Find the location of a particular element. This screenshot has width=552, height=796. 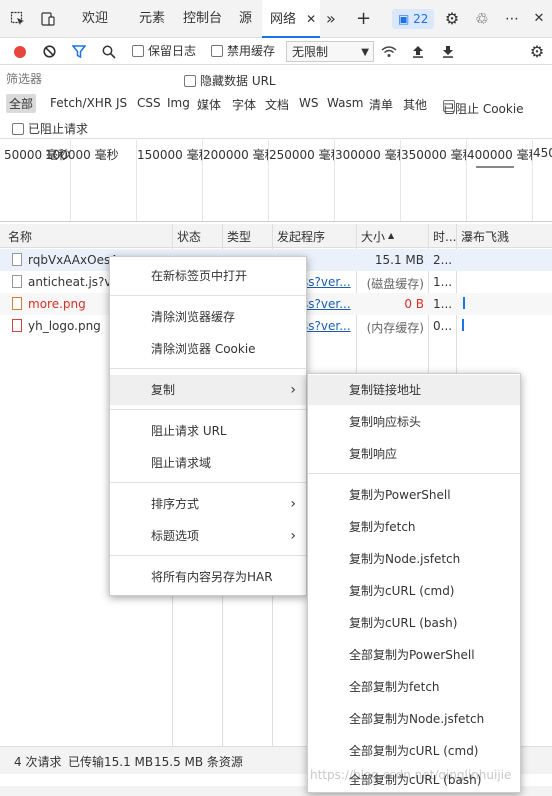

more-tabs-button: » is located at coordinates (331, 19).